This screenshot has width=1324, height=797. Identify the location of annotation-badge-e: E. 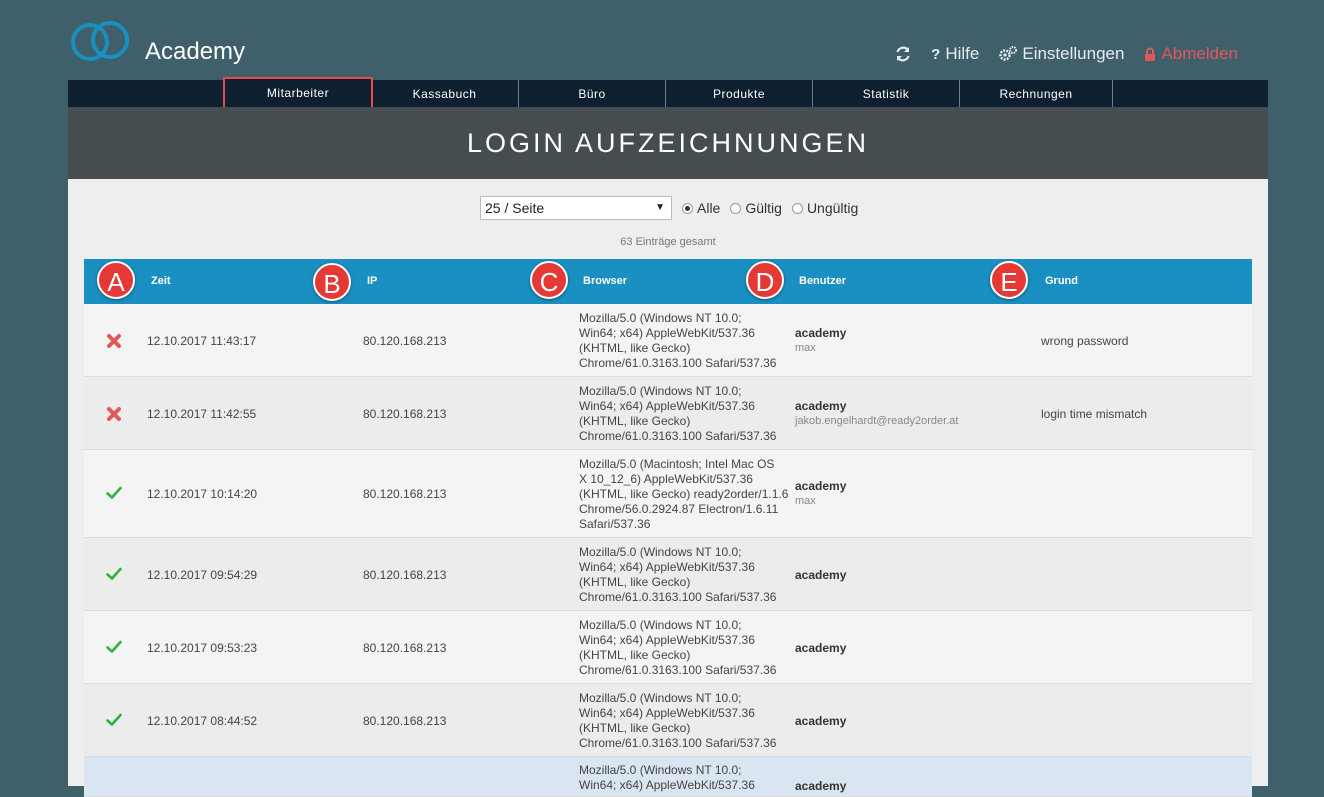
(1009, 280).